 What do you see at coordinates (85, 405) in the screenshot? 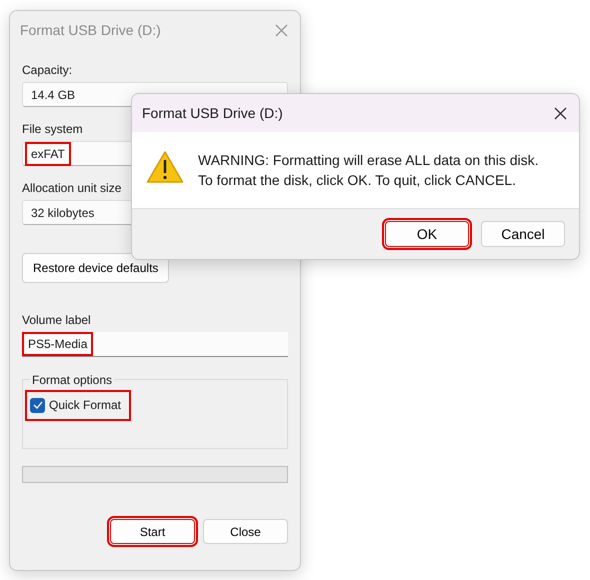
I see `checkbox-label: Quick Format` at bounding box center [85, 405].